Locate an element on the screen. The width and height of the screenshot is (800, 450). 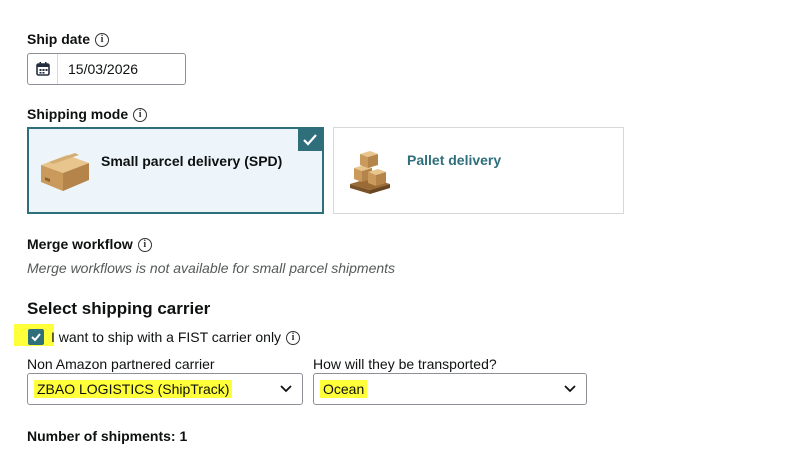
pallet-option-label: Pallet delivery is located at coordinates (454, 160).